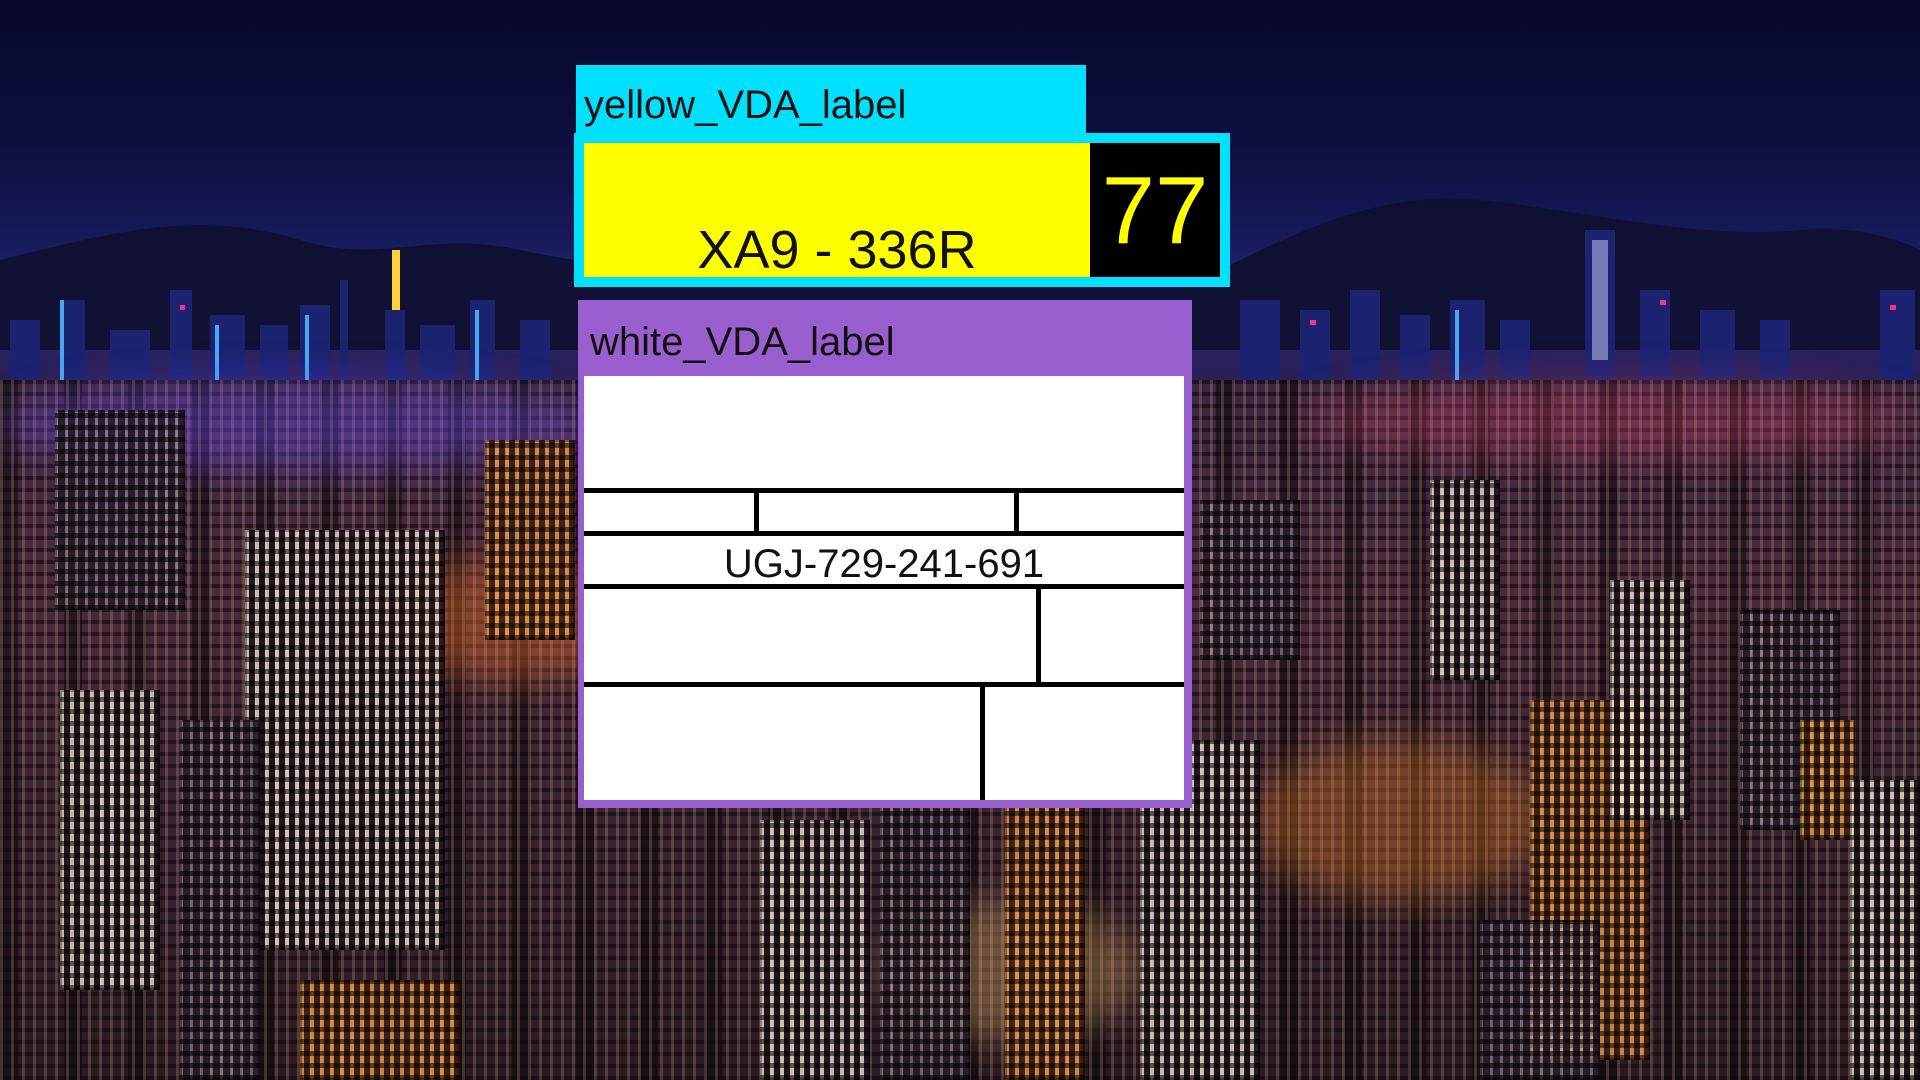  I want to click on yellow-vda-label: XA9 - 336R 77, so click(902, 210).